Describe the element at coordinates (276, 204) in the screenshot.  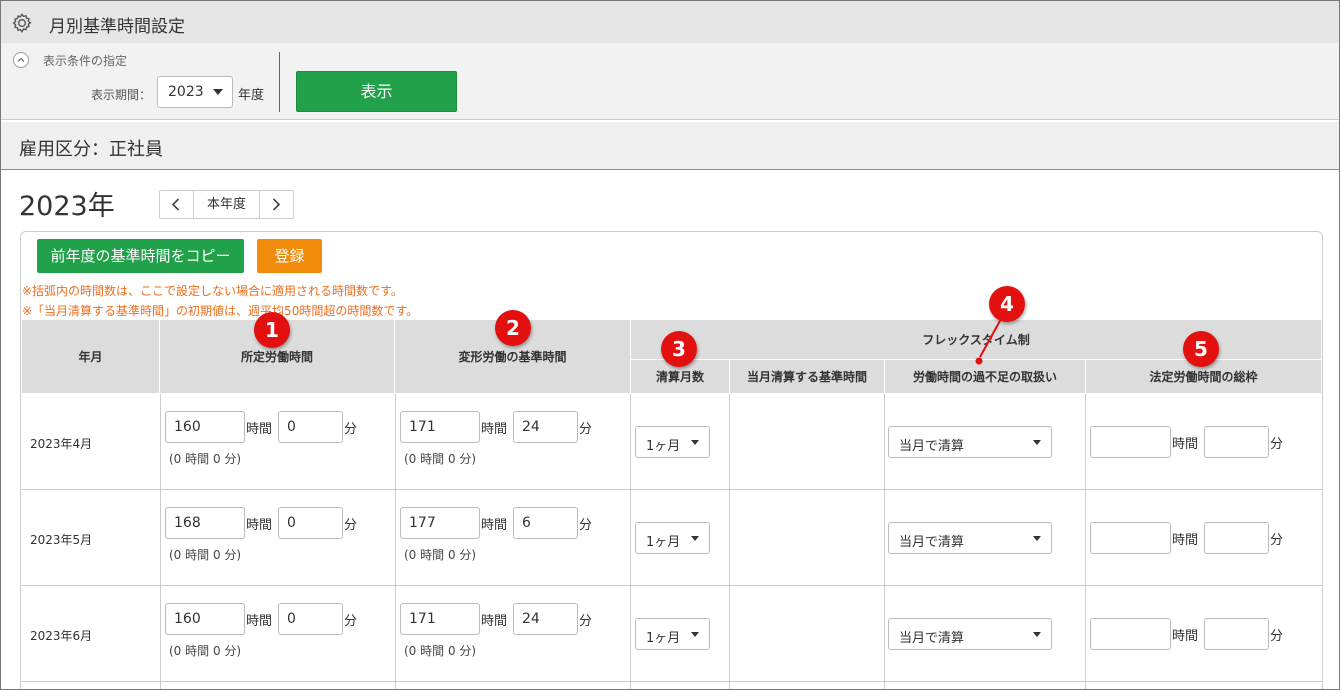
I see `next-year-button` at that location.